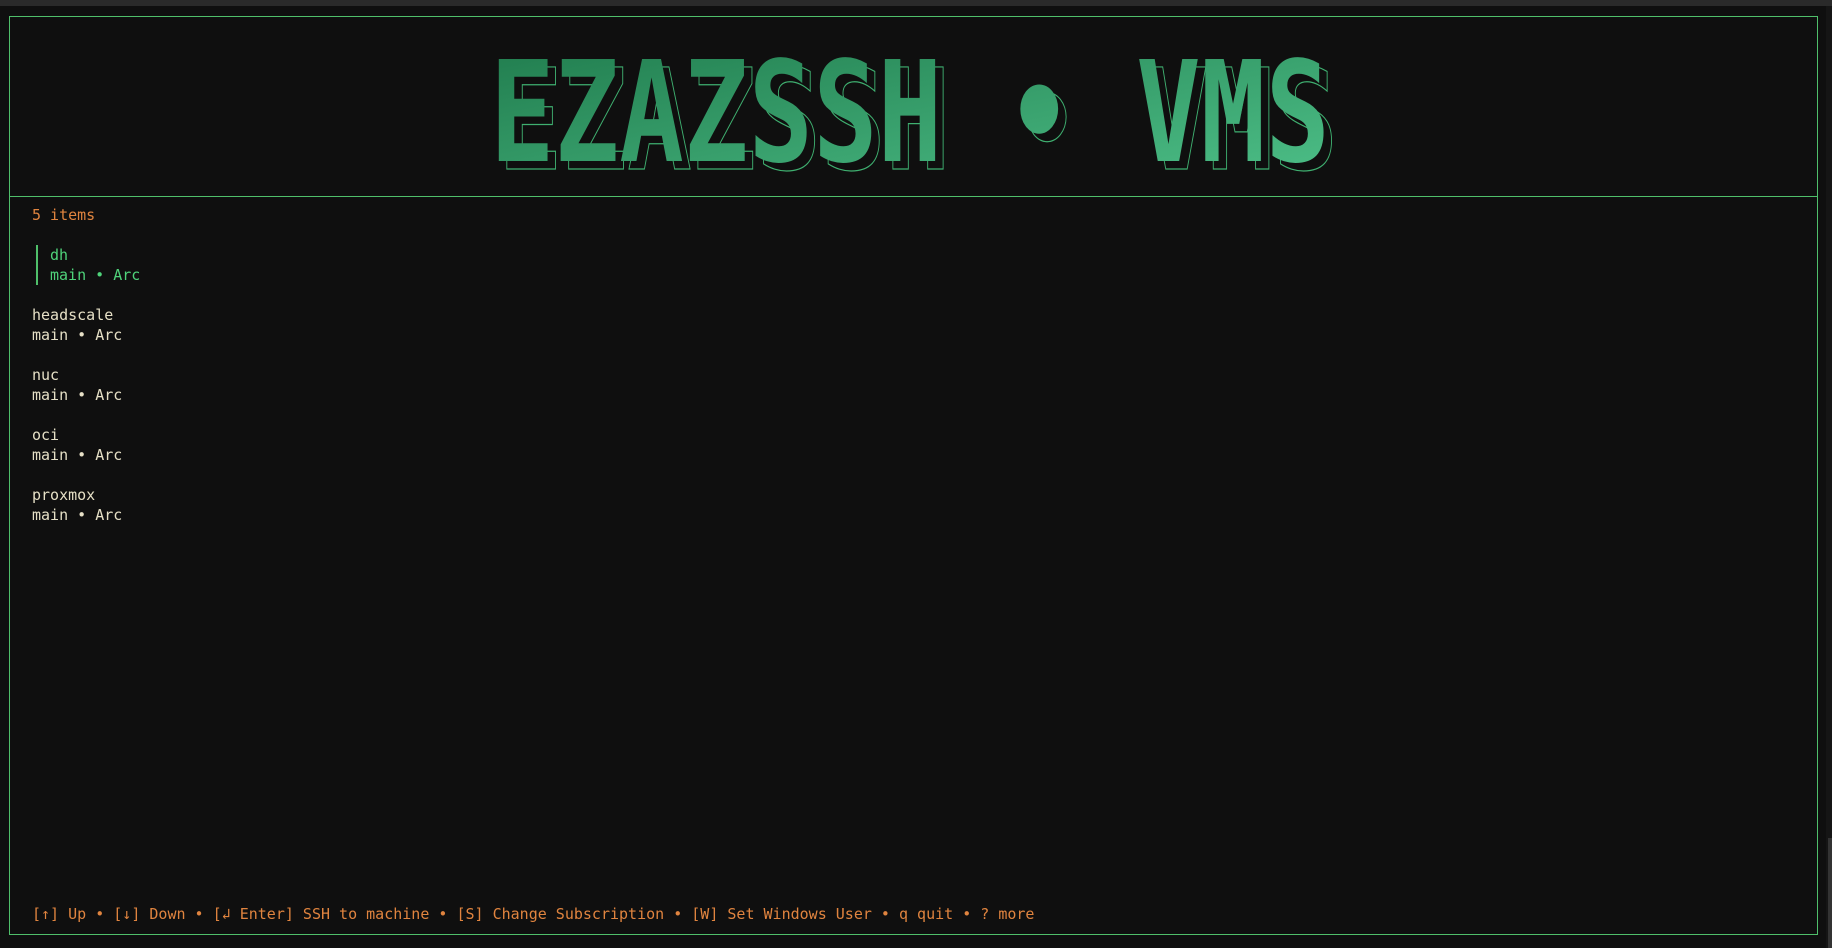 The width and height of the screenshot is (1832, 948). Describe the element at coordinates (926, 914) in the screenshot. I see `help-quit: q quit` at that location.